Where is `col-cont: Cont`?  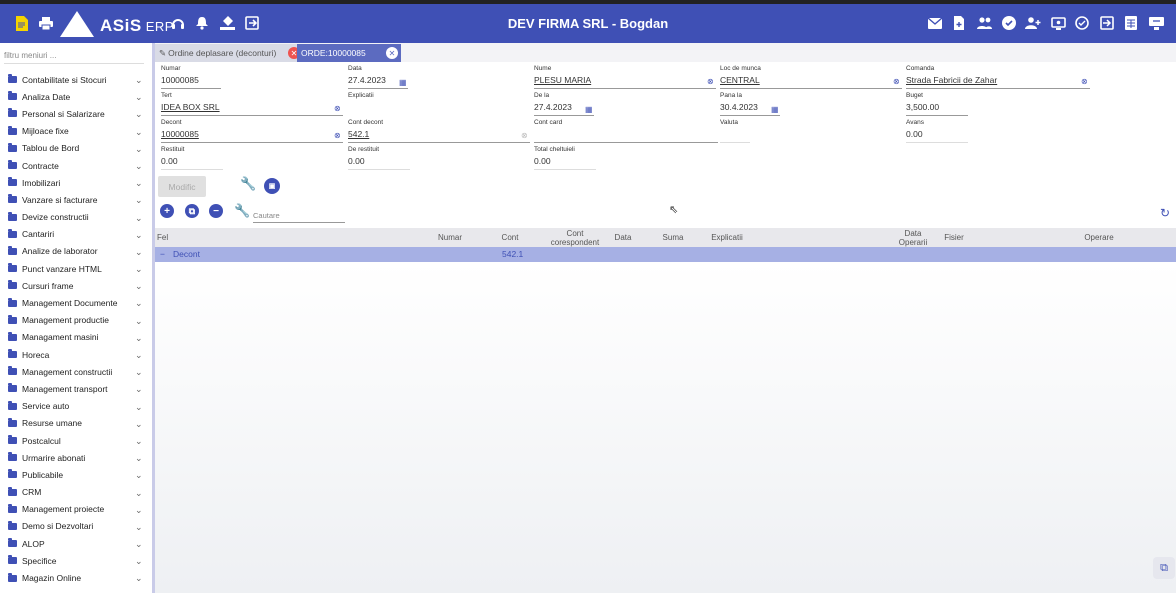
col-cont: Cont is located at coordinates (510, 237).